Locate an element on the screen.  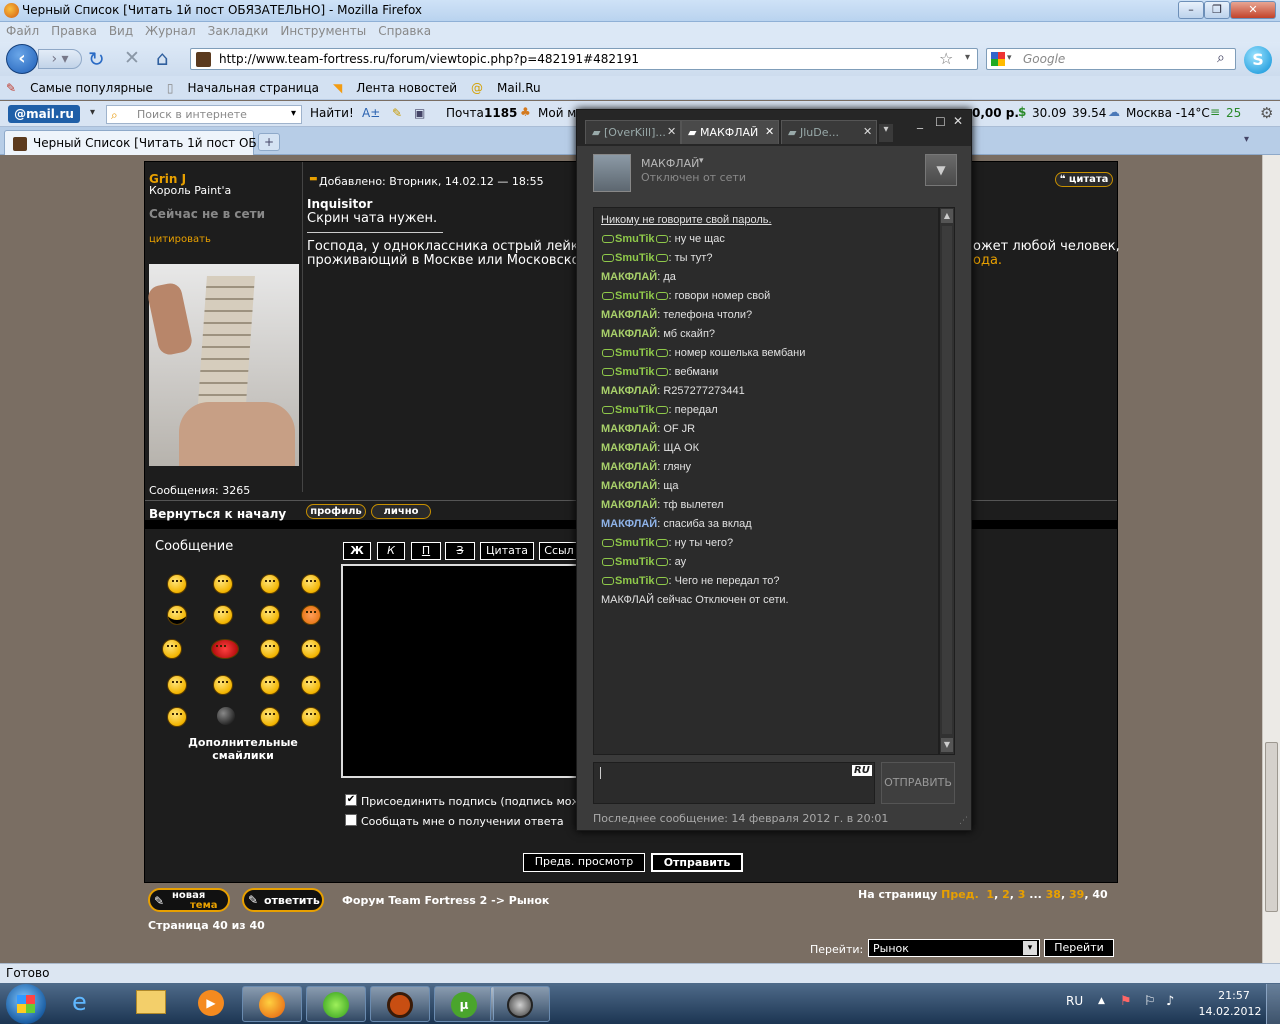
explorer-icon is located at coordinates (151, 1002).